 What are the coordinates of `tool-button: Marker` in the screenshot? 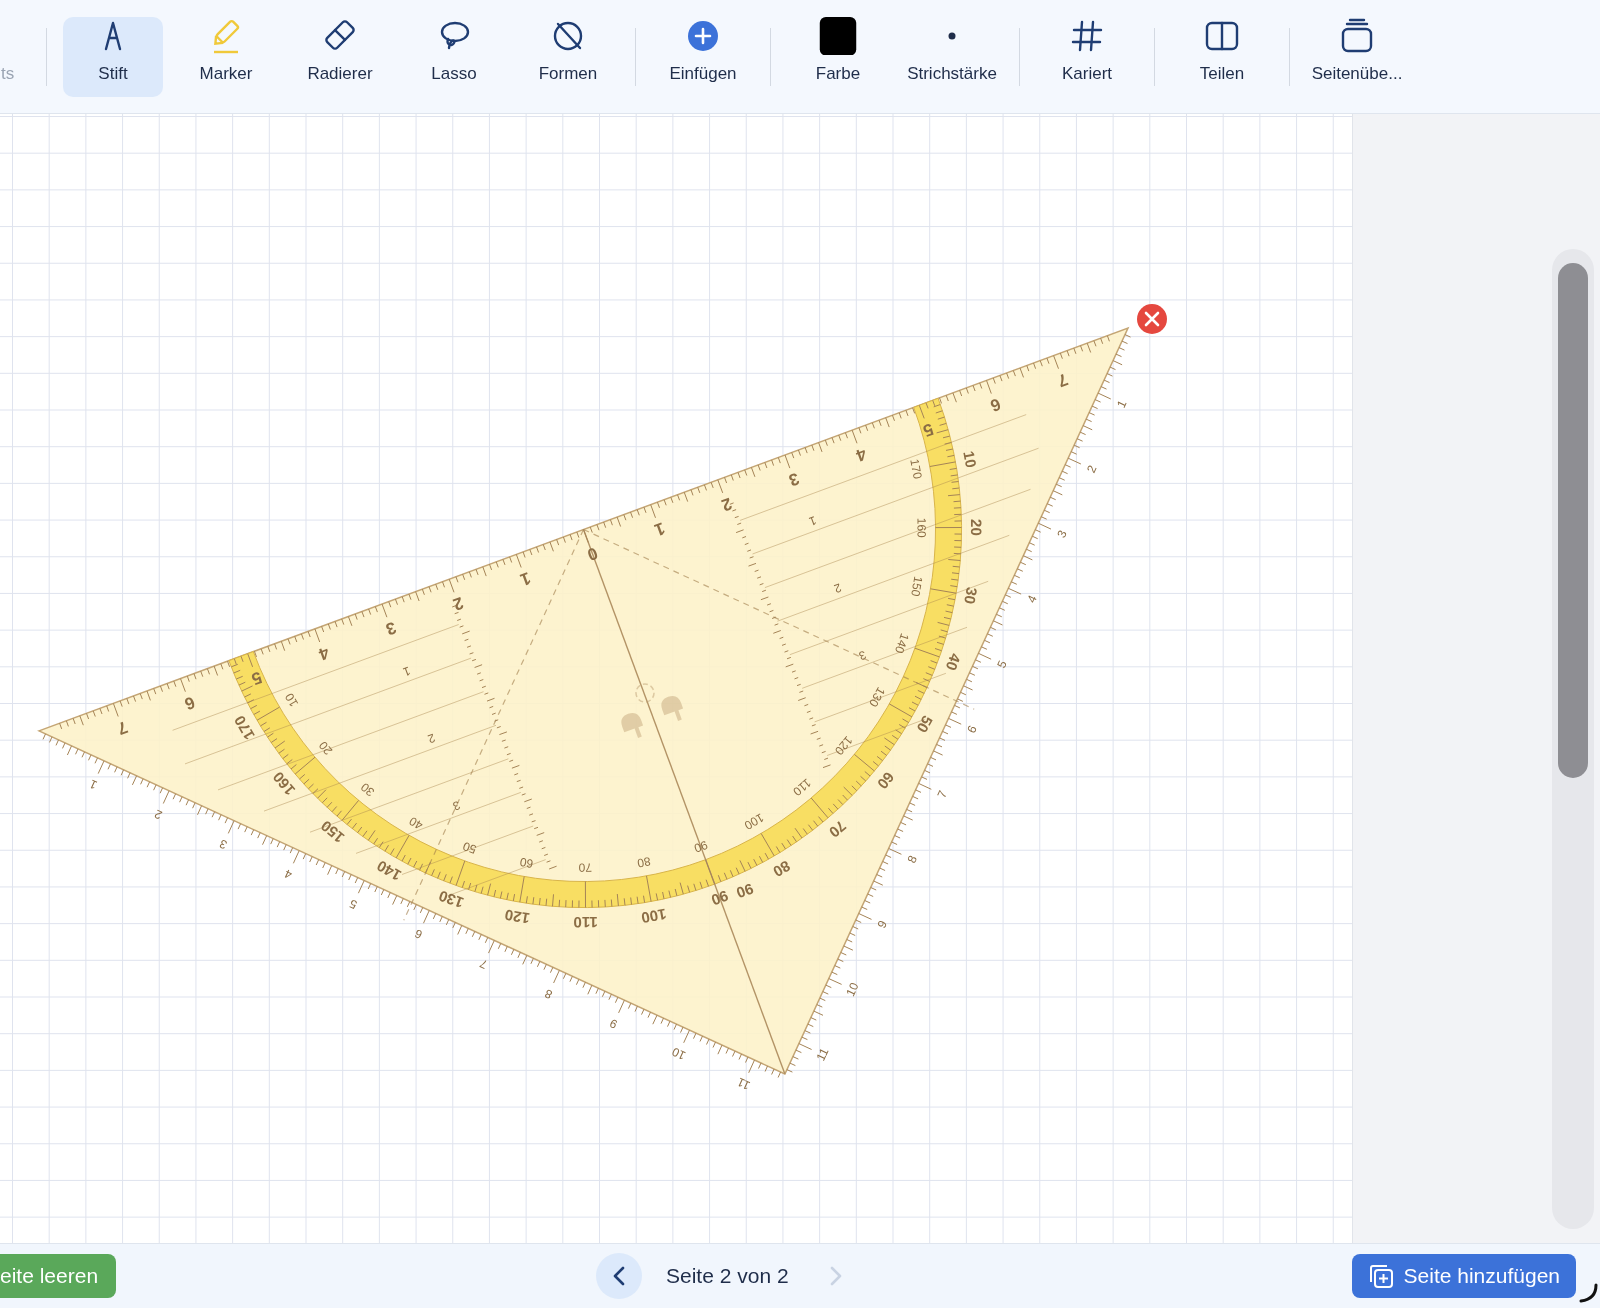 It's located at (226, 56).